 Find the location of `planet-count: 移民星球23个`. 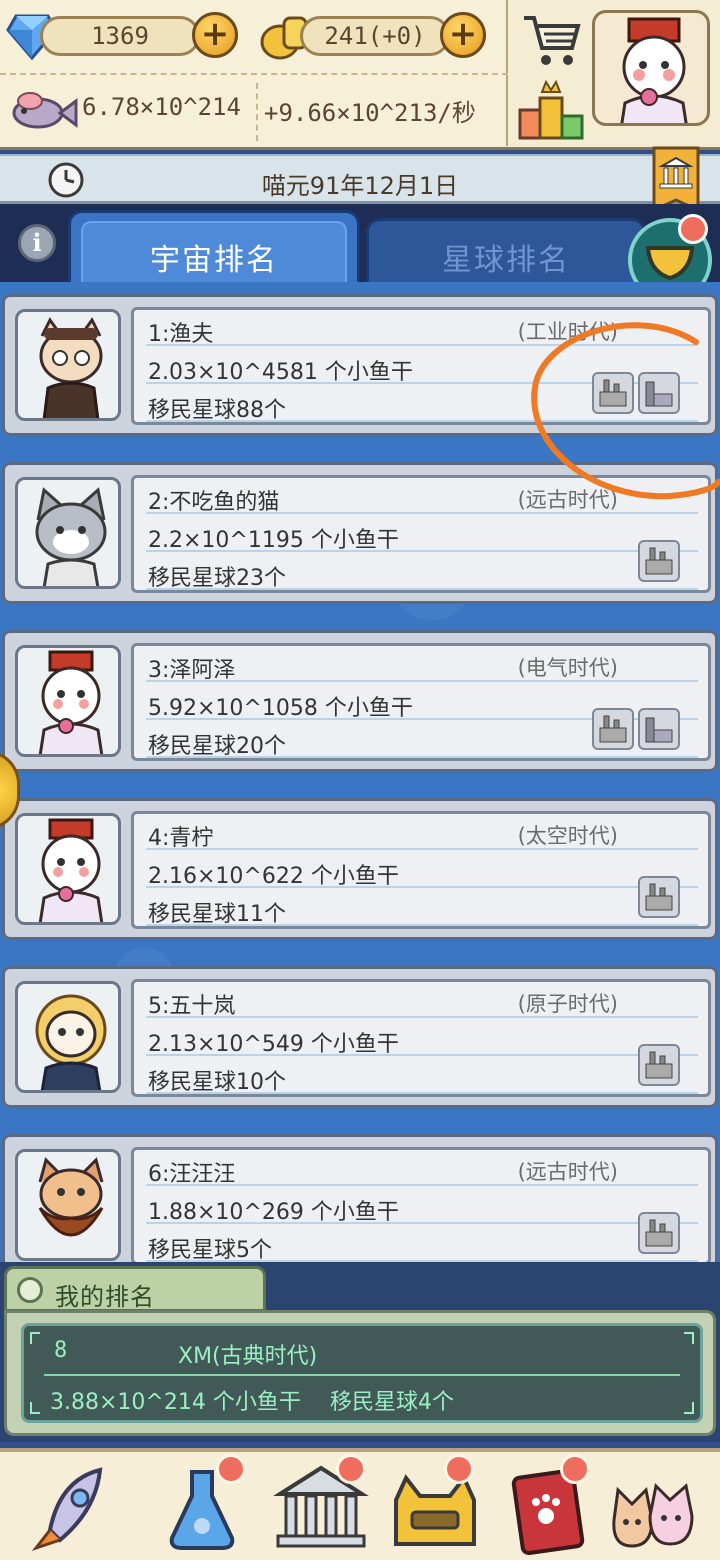

planet-count: 移民星球23个 is located at coordinates (217, 578).